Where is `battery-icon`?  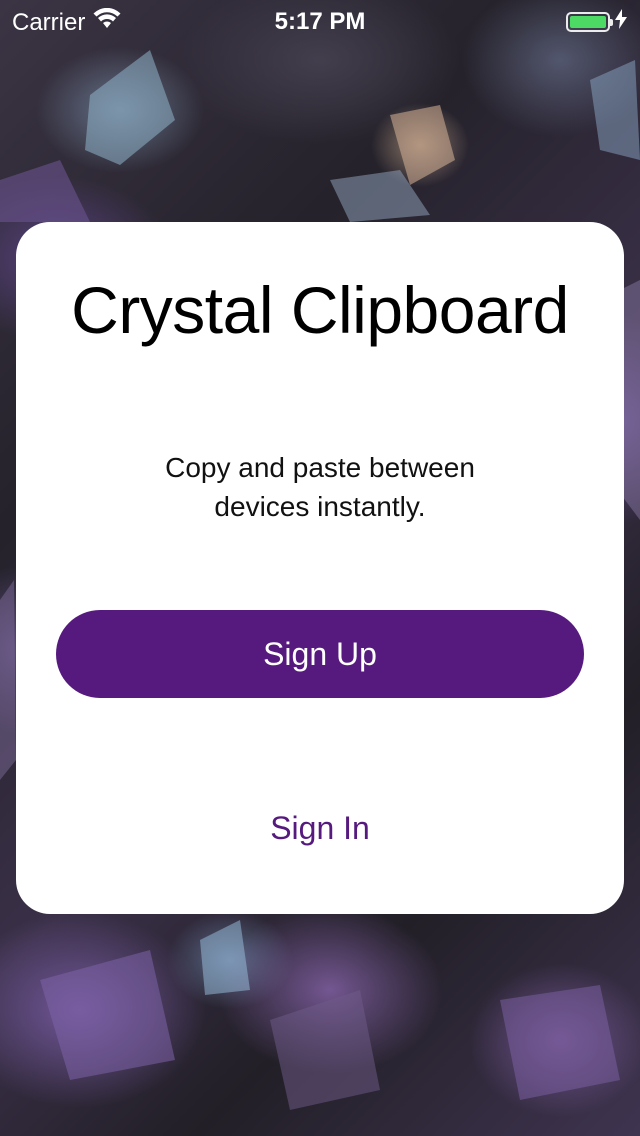
battery-icon is located at coordinates (589, 22).